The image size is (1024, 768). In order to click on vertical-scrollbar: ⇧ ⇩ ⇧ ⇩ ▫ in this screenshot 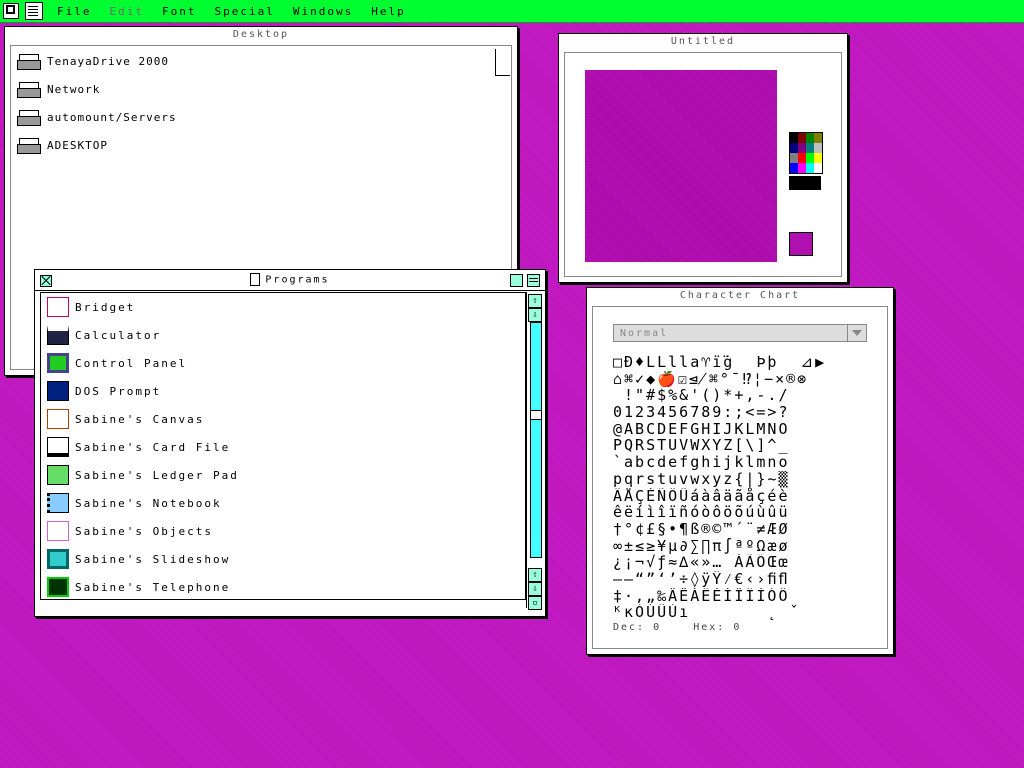, I will do `click(534, 451)`.